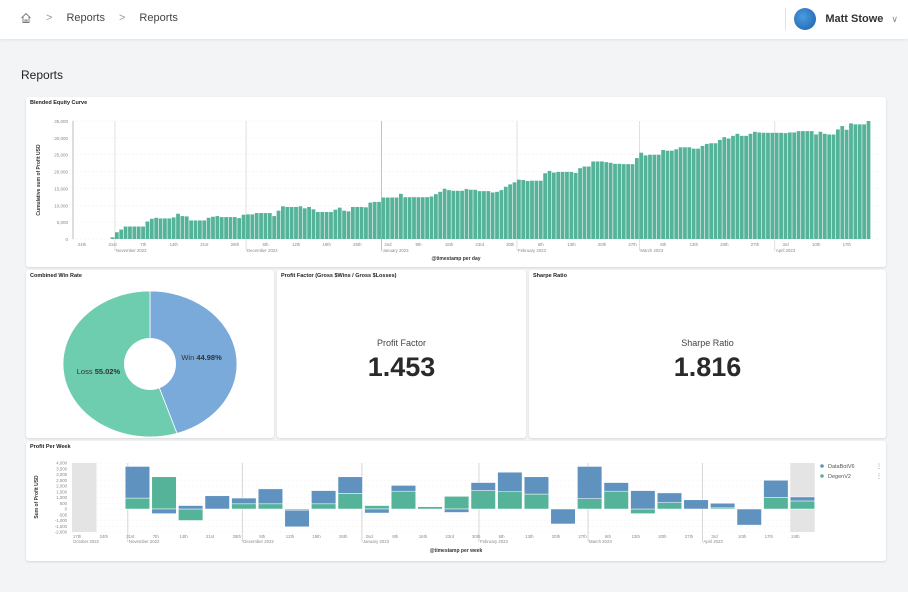  Describe the element at coordinates (343, 536) in the screenshot. I see `x-tick-label: 26th` at that location.